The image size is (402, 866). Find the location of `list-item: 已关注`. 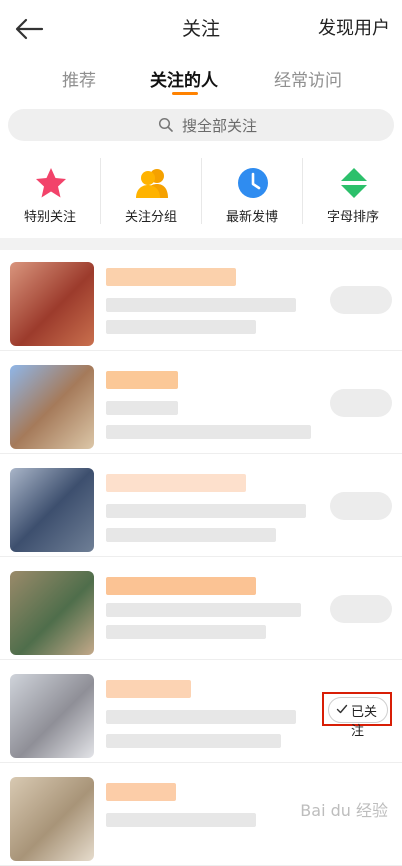

list-item: 已关注 is located at coordinates (201, 712).